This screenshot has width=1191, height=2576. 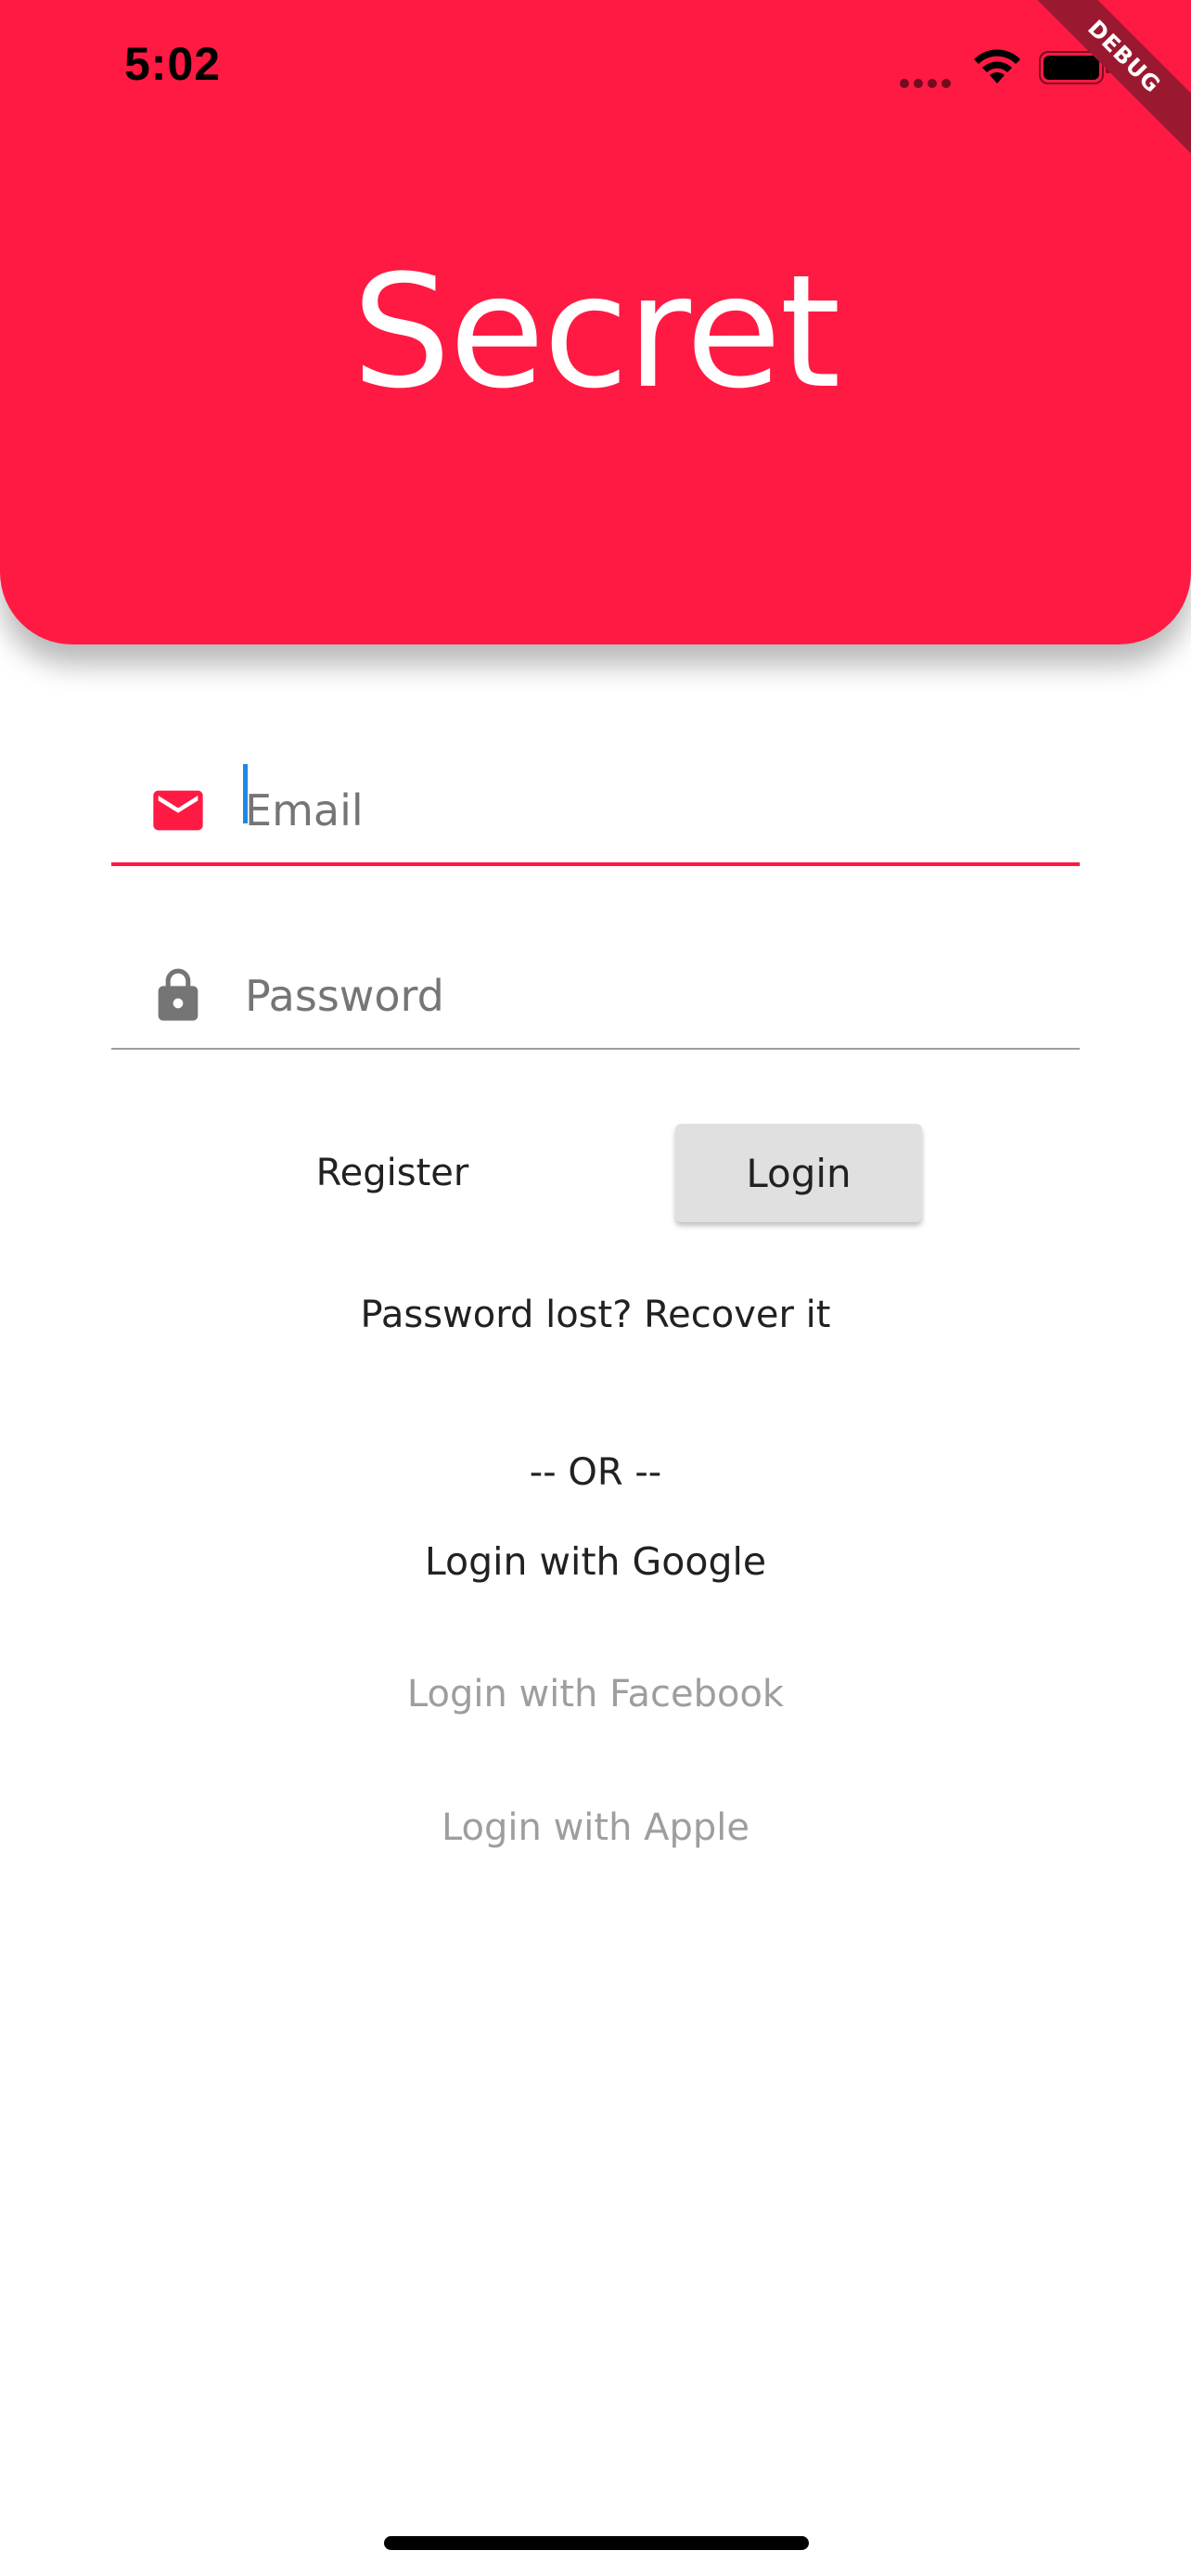 I want to click on signal-dots-icon, so click(x=929, y=81).